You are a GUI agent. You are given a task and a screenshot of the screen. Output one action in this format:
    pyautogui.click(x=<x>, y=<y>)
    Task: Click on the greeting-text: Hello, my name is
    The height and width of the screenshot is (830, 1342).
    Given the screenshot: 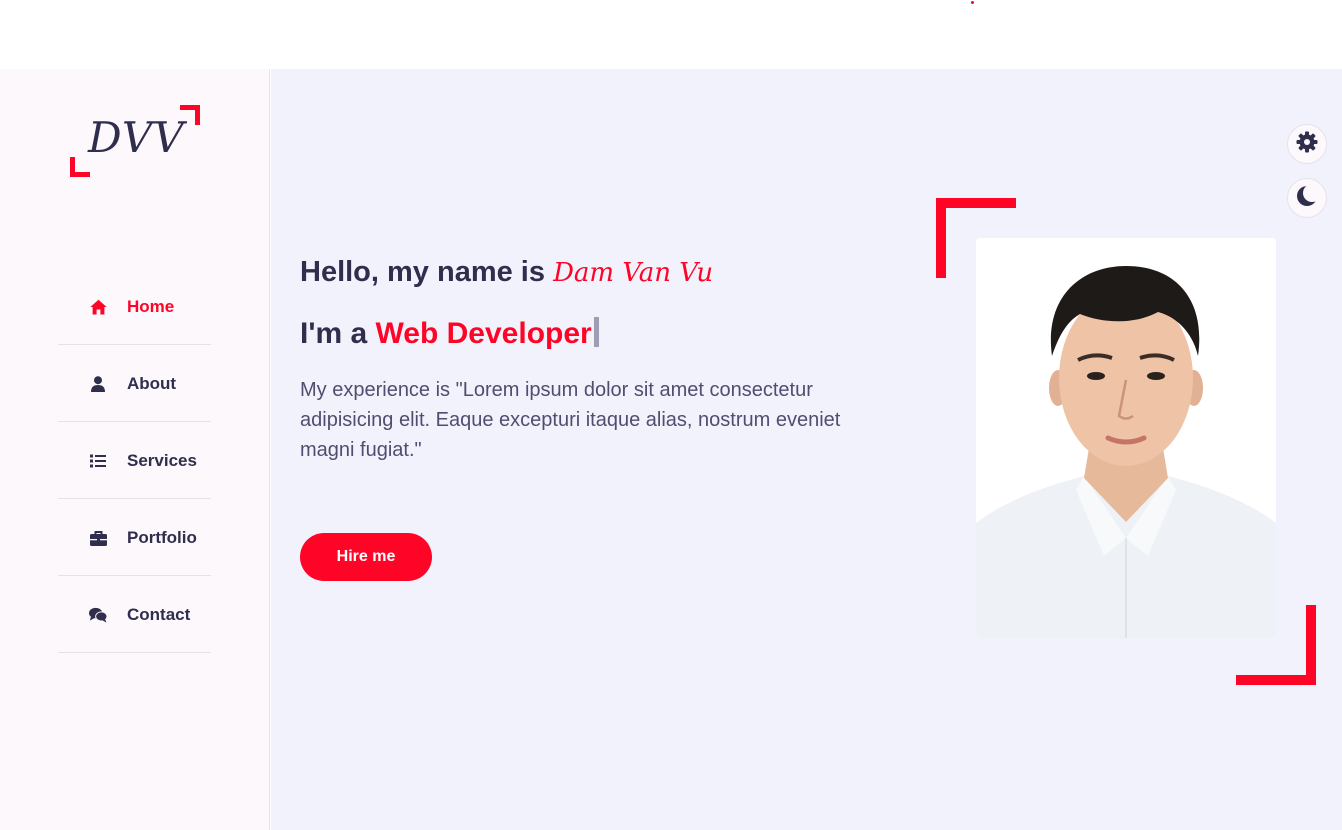 What is the action you would take?
    pyautogui.click(x=422, y=272)
    